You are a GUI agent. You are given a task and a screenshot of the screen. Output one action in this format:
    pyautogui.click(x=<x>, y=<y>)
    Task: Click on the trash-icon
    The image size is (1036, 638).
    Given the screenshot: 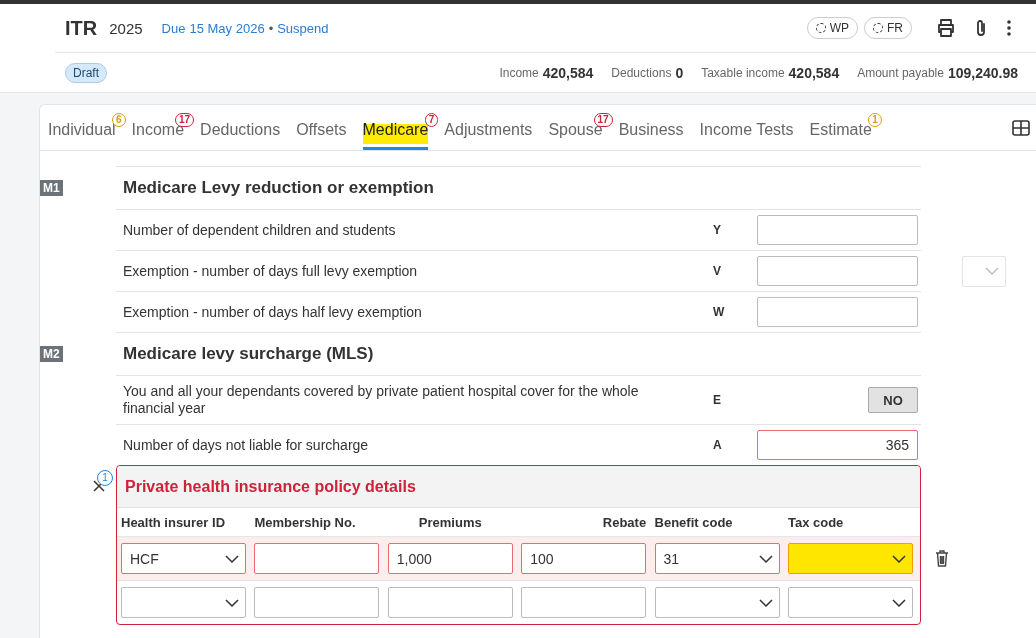 What is the action you would take?
    pyautogui.click(x=942, y=558)
    